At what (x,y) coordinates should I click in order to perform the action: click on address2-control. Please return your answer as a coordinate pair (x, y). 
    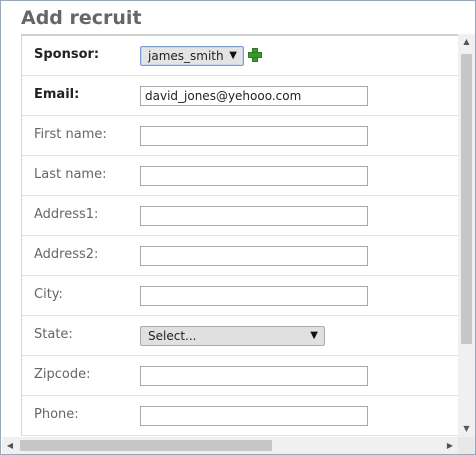
    Looking at the image, I should click on (254, 255).